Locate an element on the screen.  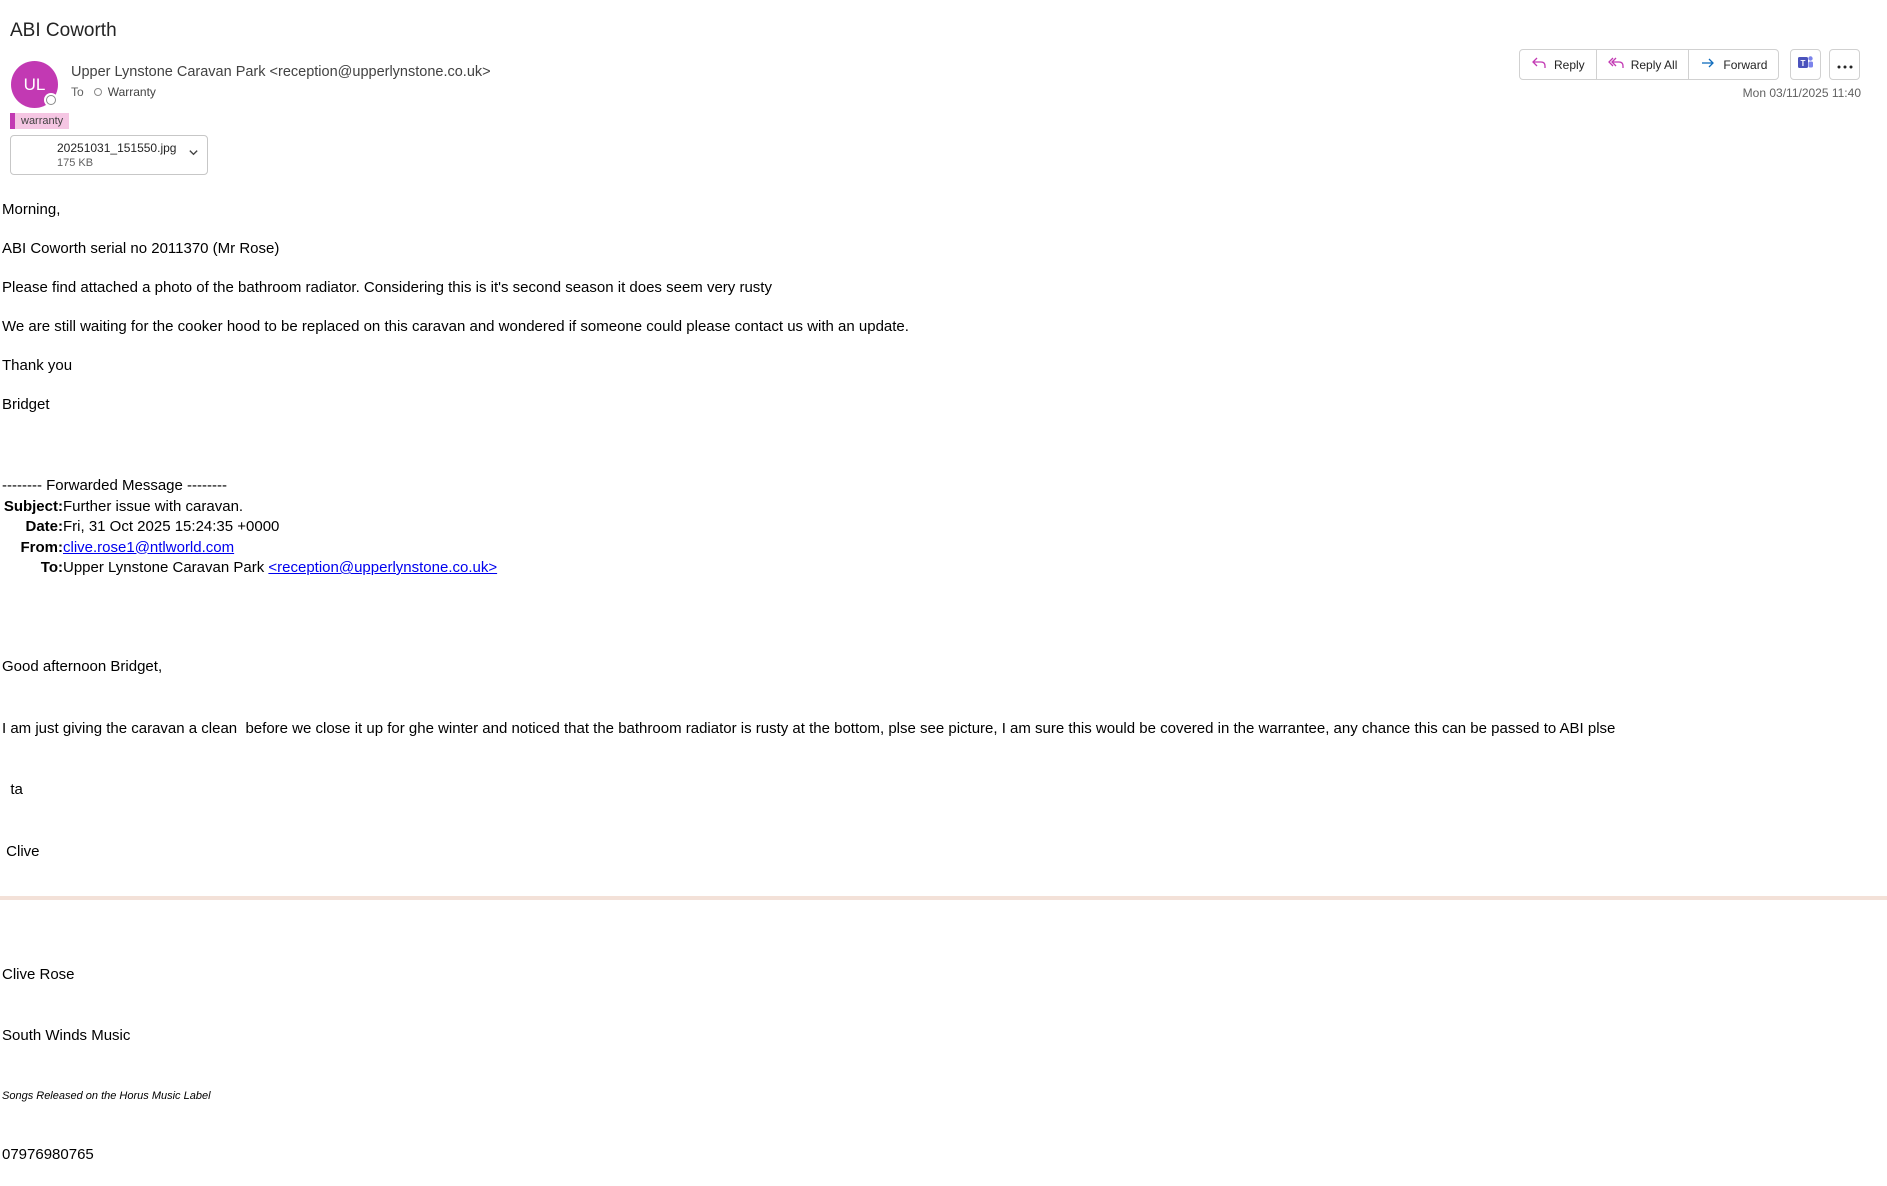
reply-all-label: Reply All is located at coordinates (1654, 64).